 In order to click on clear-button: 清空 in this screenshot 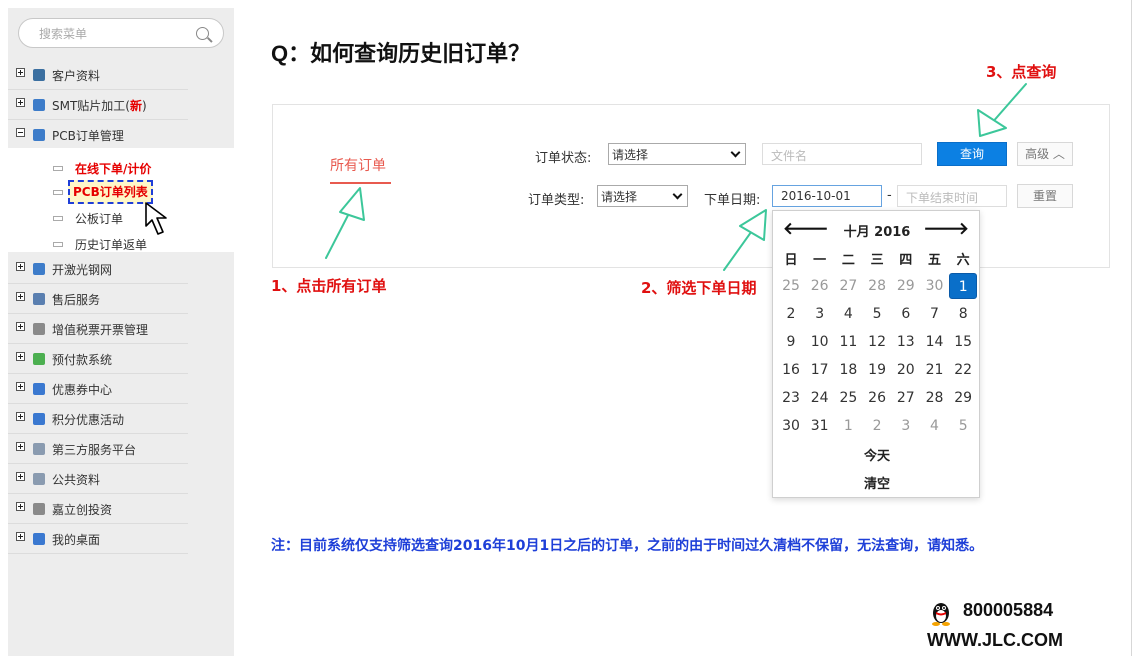, I will do `click(877, 482)`.